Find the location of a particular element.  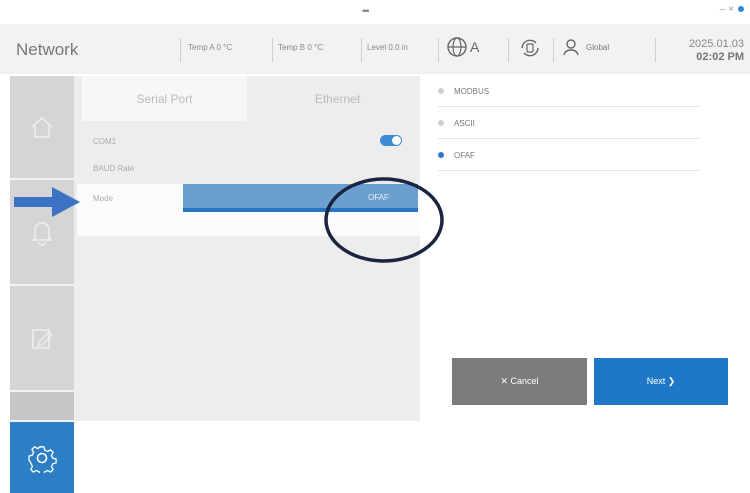

network-status: A is located at coordinates (462, 47).